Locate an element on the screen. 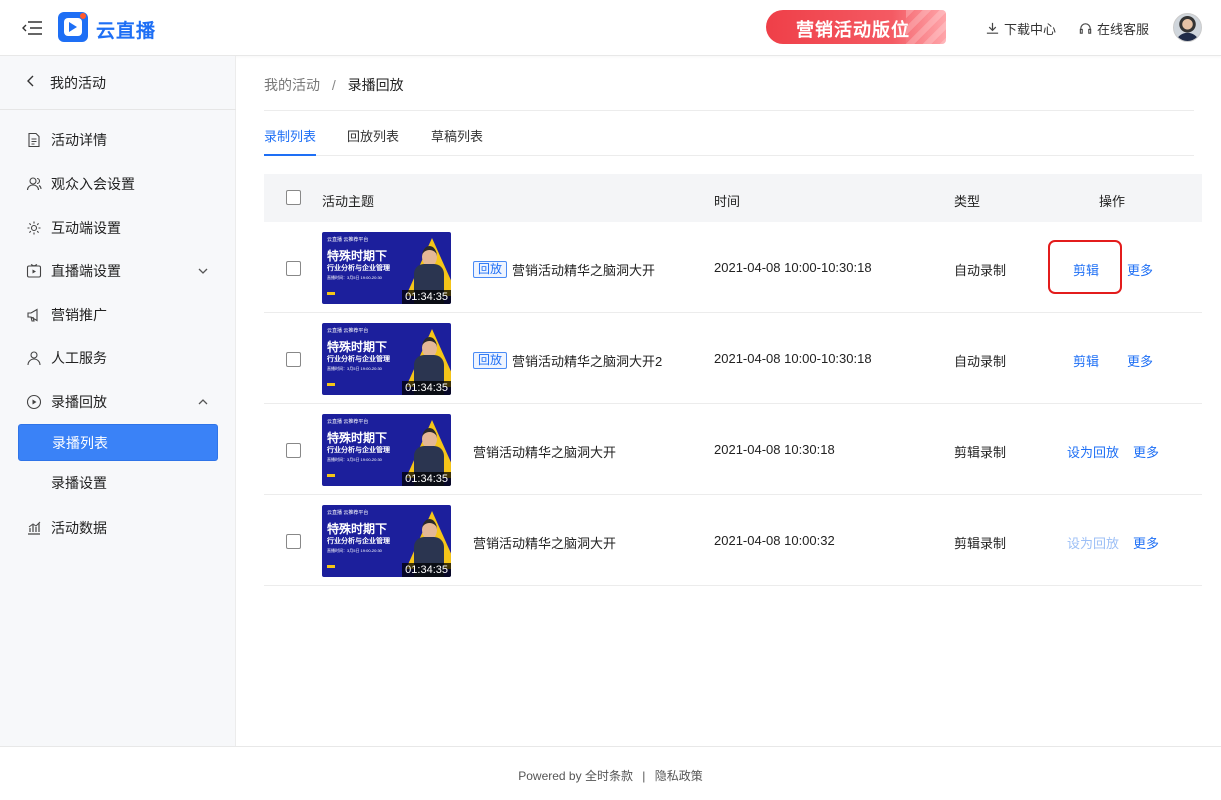  breadcrumb-current: 录播回放 is located at coordinates (375, 85).